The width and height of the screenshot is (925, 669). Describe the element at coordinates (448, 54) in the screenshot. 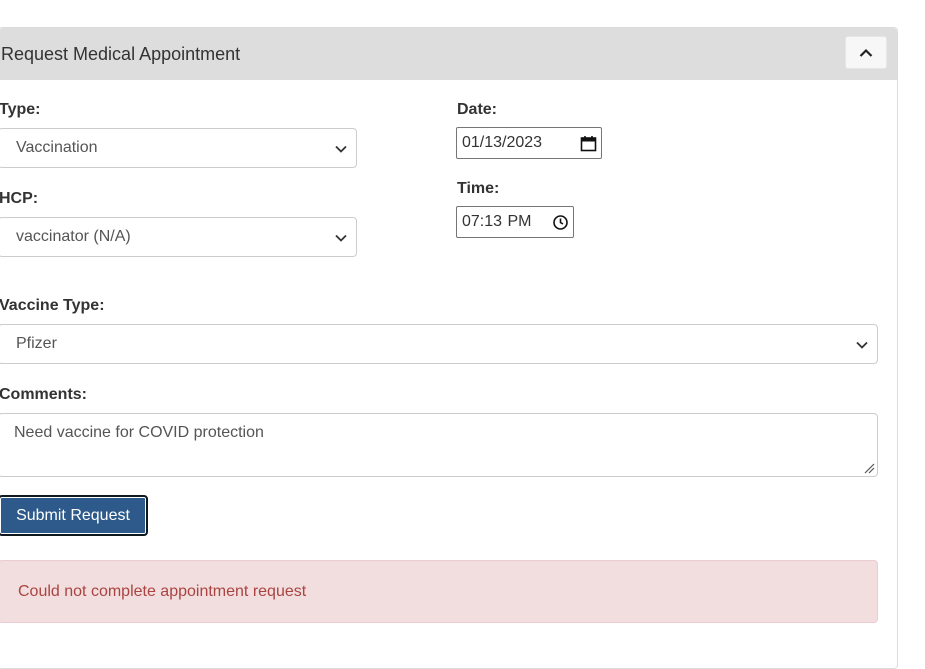

I see `panel-header: Request Medical Appointment` at that location.